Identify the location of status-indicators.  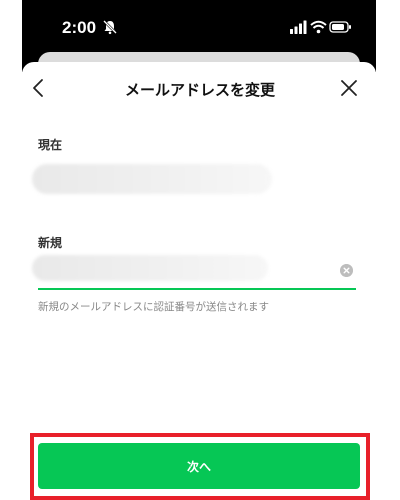
(320, 27).